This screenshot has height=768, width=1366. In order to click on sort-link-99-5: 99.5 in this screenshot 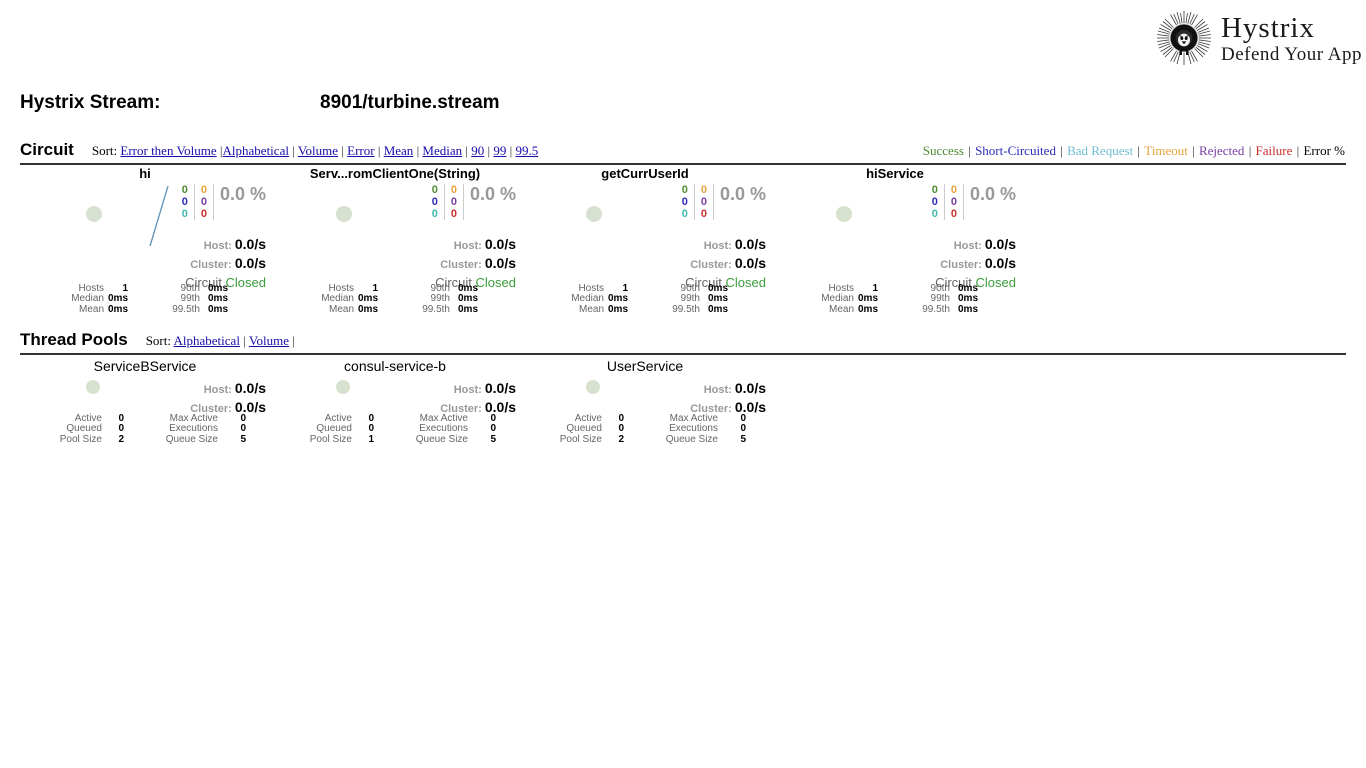, I will do `click(526, 150)`.